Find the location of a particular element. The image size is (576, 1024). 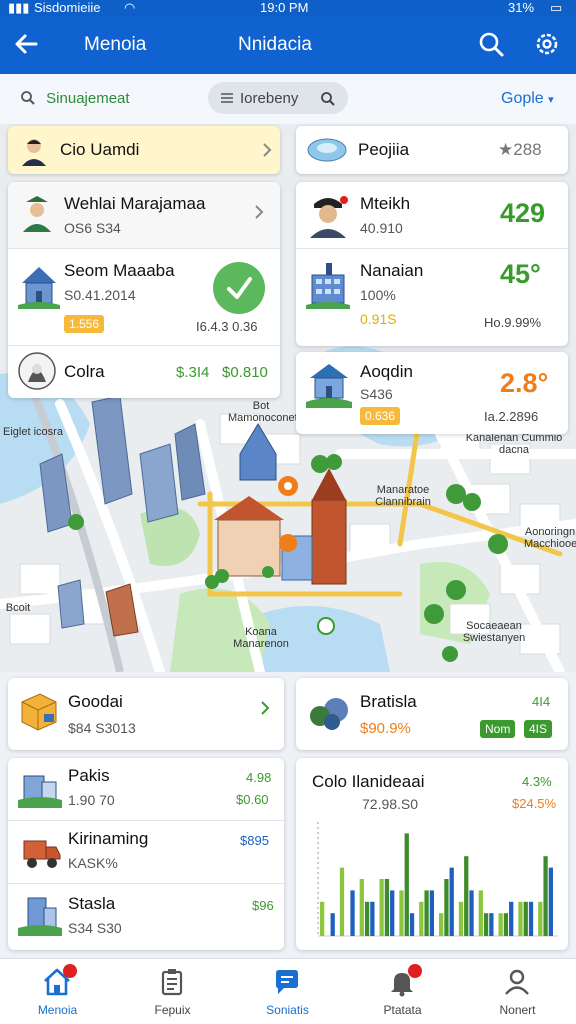

list-item-score: 2.8° is located at coordinates (524, 383).